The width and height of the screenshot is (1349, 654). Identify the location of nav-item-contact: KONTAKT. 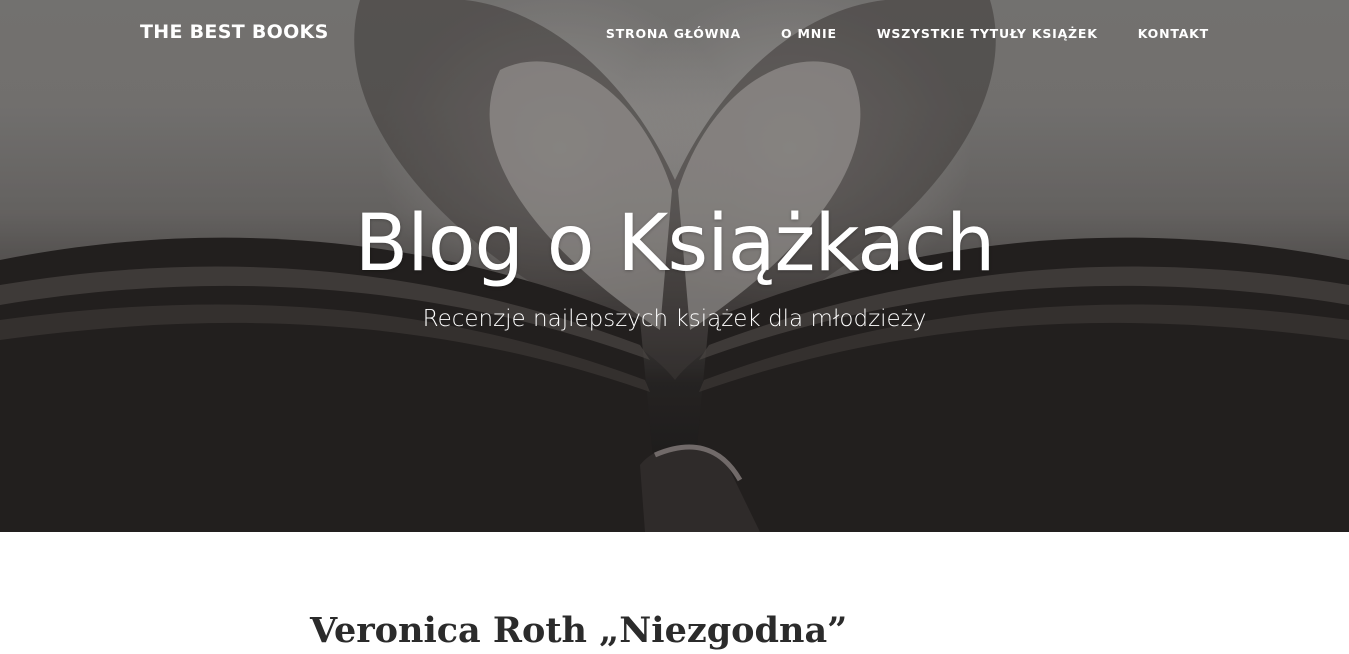
(1173, 33).